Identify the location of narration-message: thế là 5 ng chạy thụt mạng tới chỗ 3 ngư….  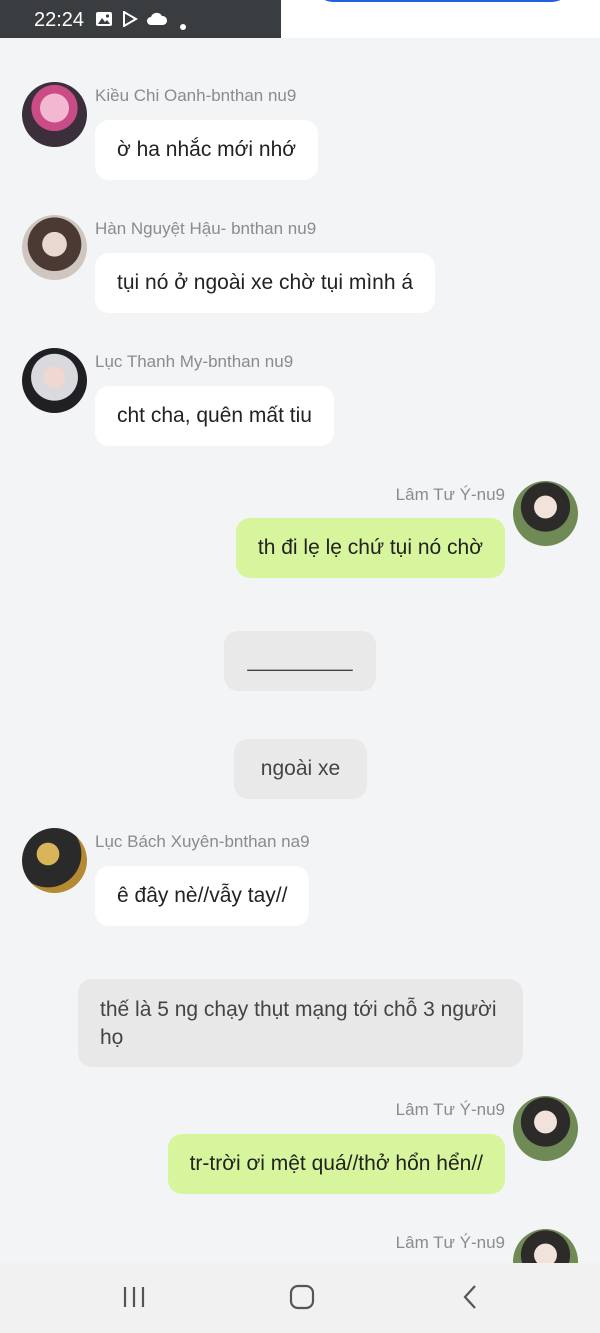
(300, 1023).